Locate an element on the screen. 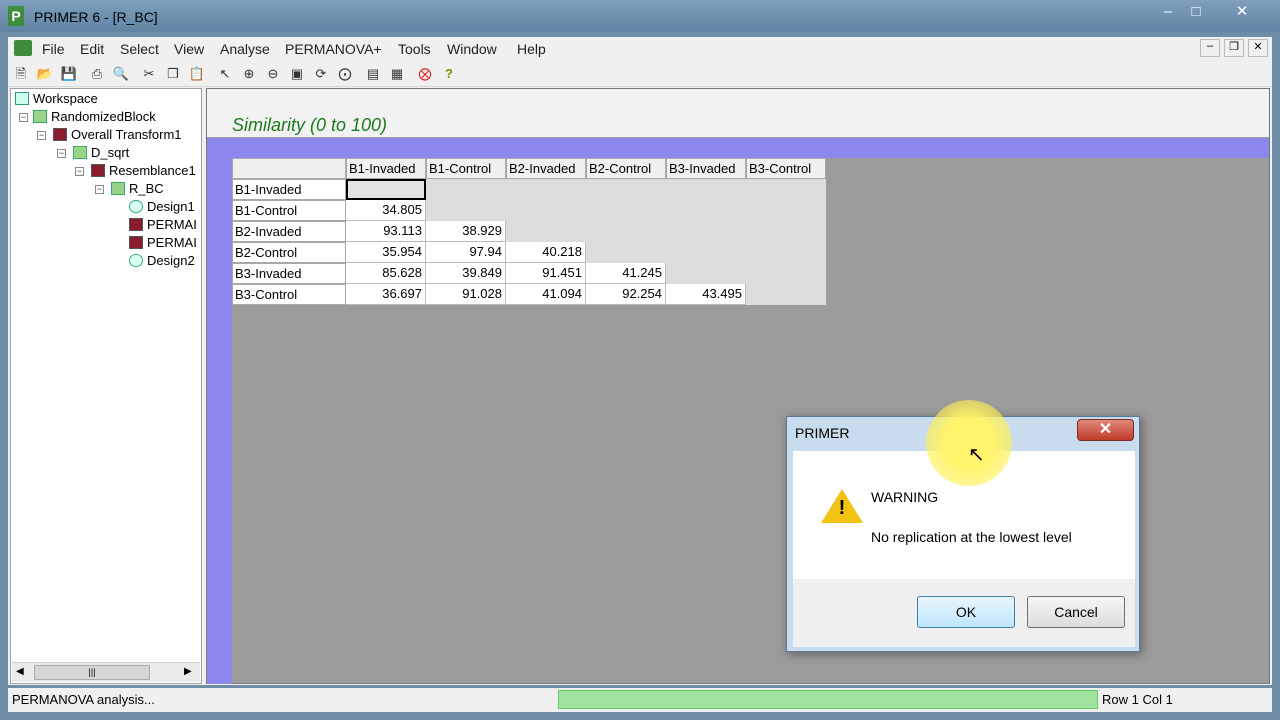  row-header: B1-Control is located at coordinates (289, 210).